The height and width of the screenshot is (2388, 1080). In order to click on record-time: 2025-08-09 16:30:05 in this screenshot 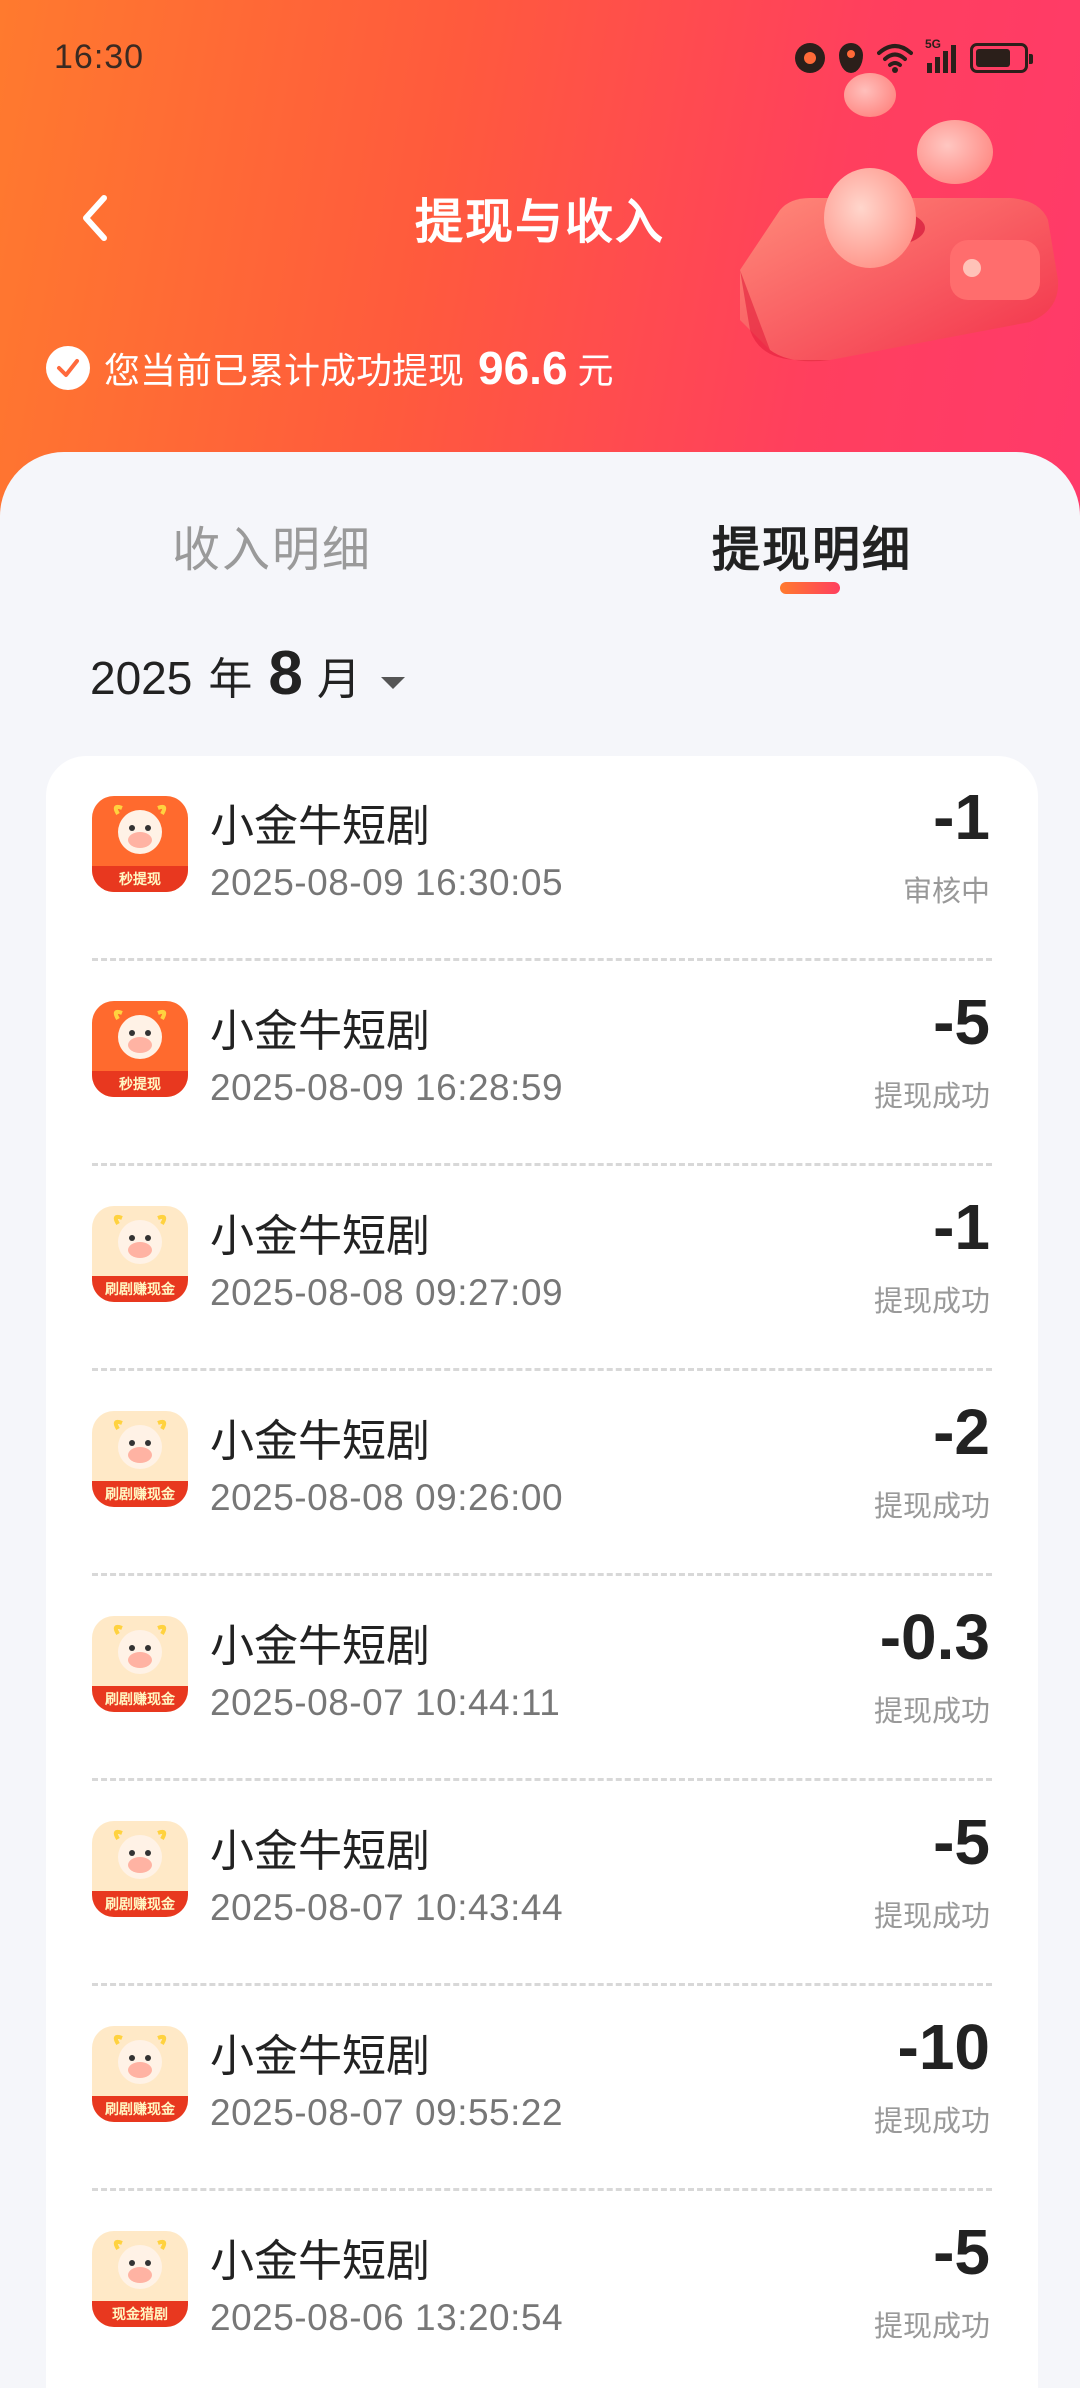, I will do `click(387, 882)`.